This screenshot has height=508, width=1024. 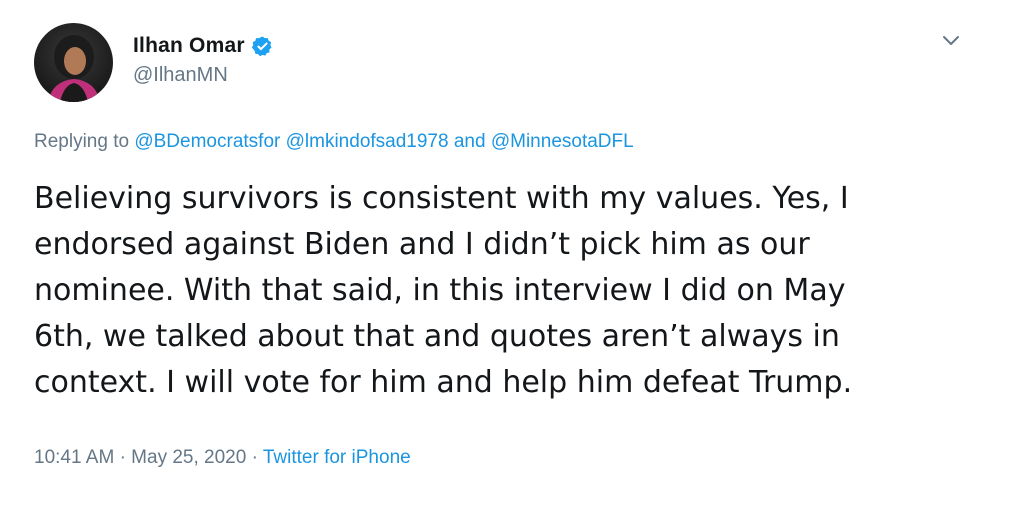 I want to click on profile-photo-icon, so click(x=73, y=62).